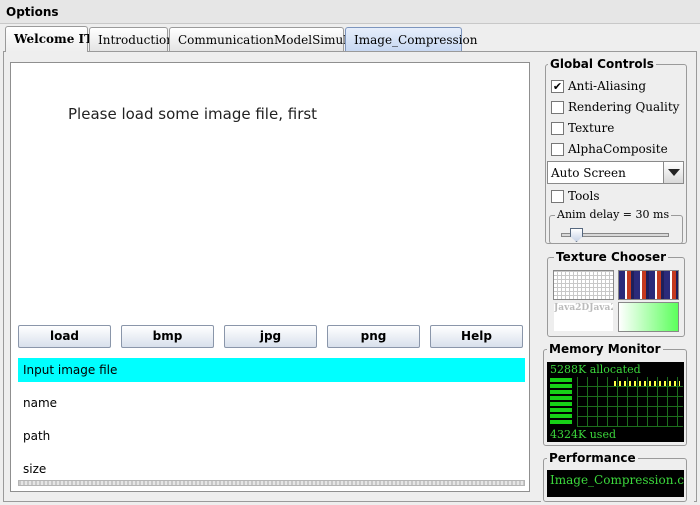  What do you see at coordinates (618, 149) in the screenshot?
I see `alpha-composite-label: AlphaComposite` at bounding box center [618, 149].